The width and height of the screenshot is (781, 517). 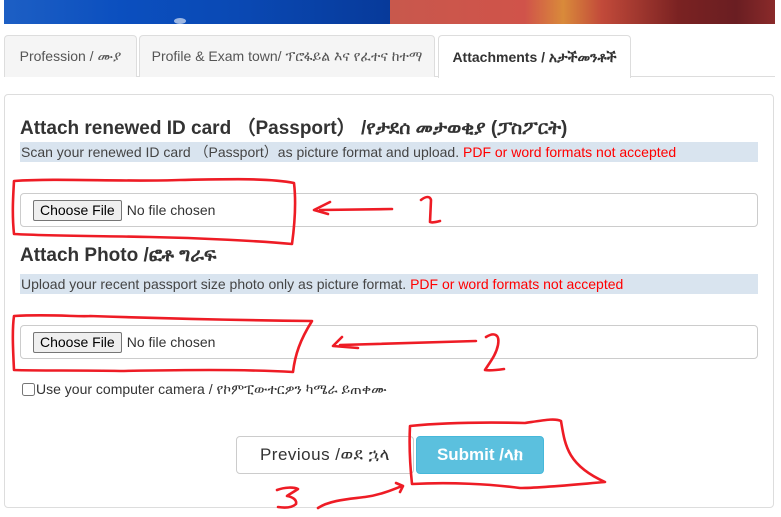 What do you see at coordinates (287, 56) in the screenshot?
I see `tab-profile-exam-town: Profile & Exam town/ ፕሮፋይል እና የፈተና ከተማ` at bounding box center [287, 56].